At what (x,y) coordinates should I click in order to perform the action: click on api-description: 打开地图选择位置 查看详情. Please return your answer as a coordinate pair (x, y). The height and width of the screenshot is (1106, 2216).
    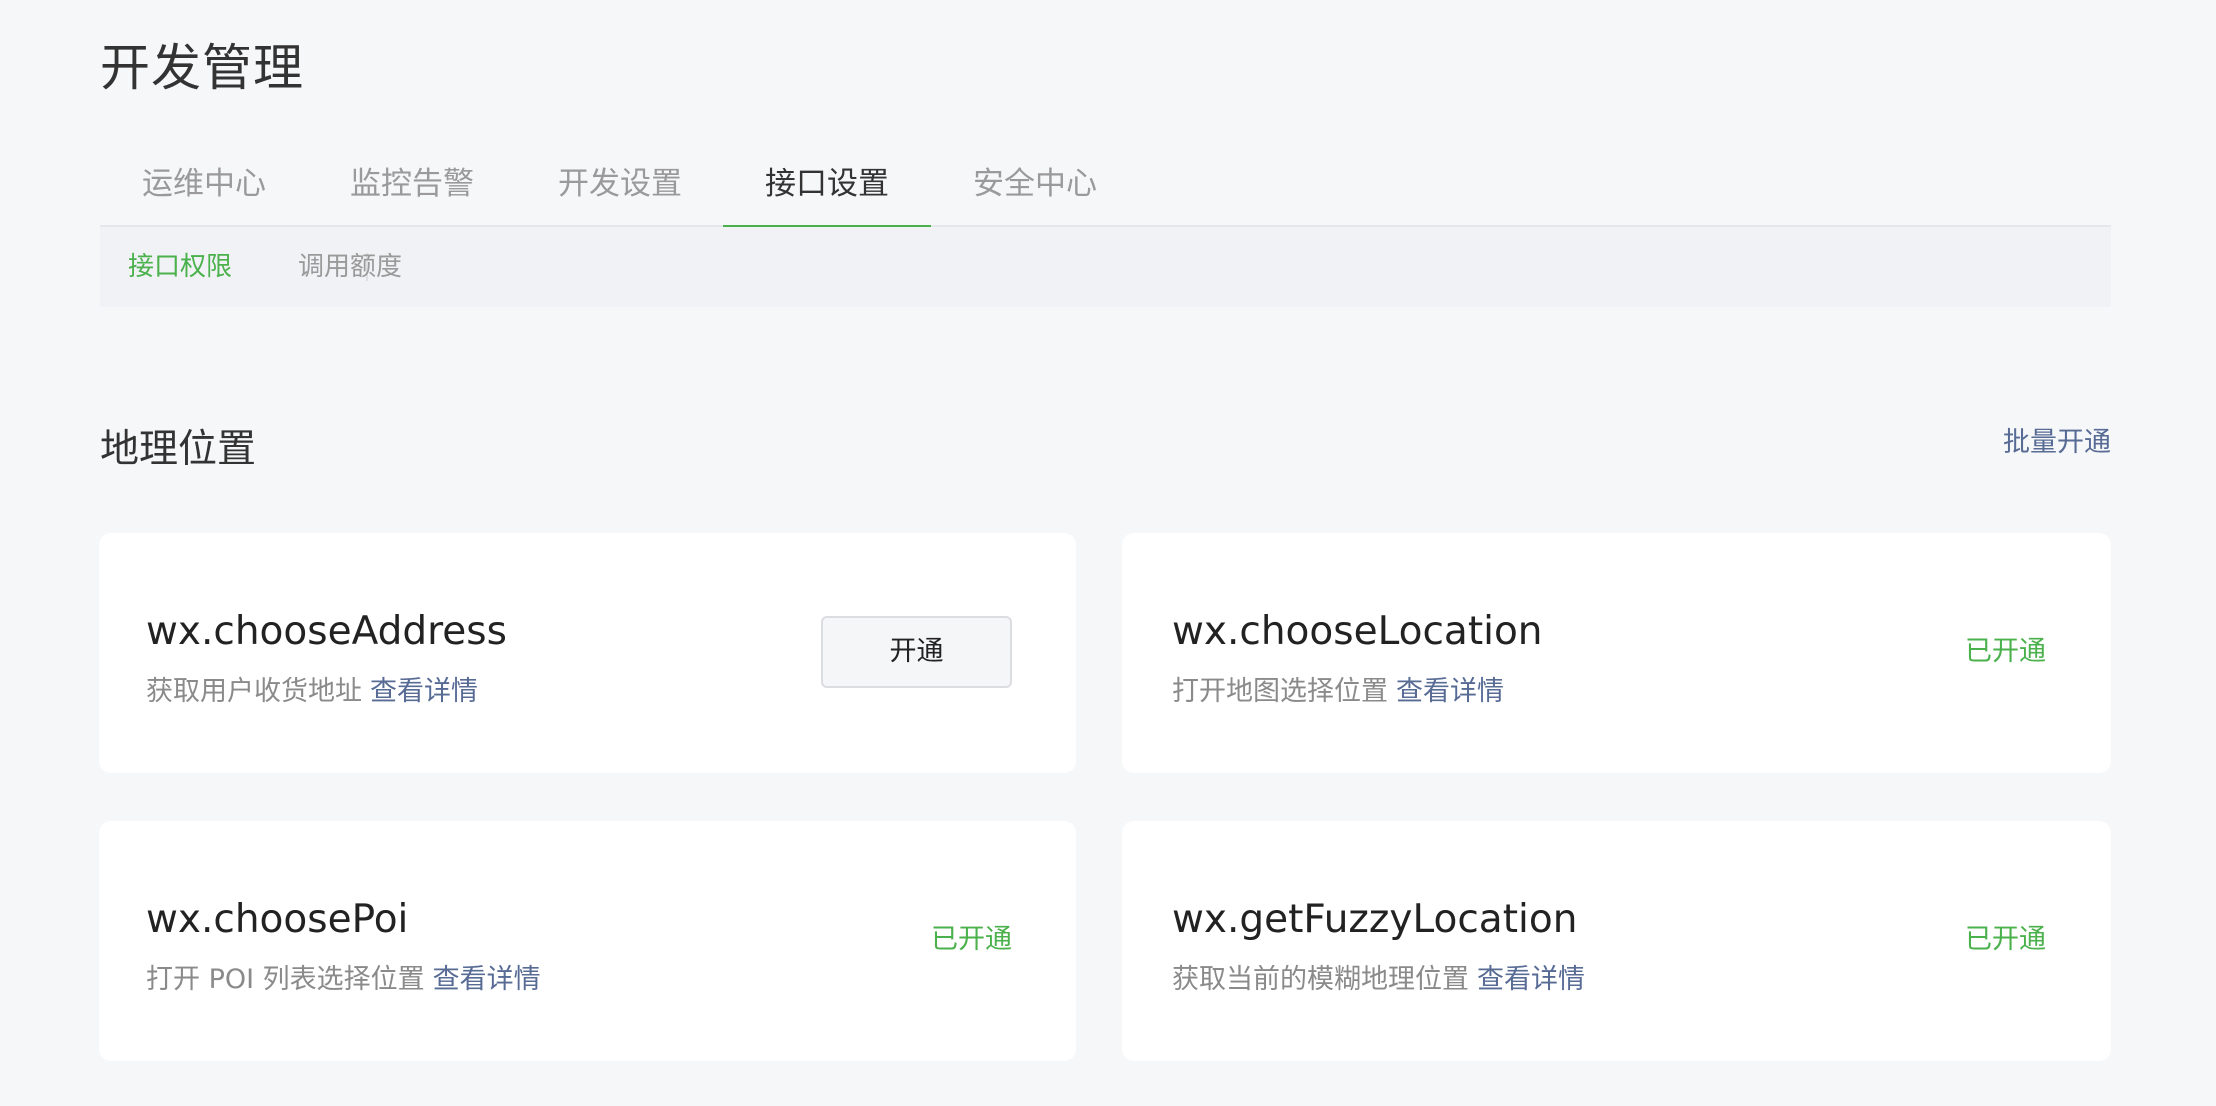
    Looking at the image, I should click on (1338, 692).